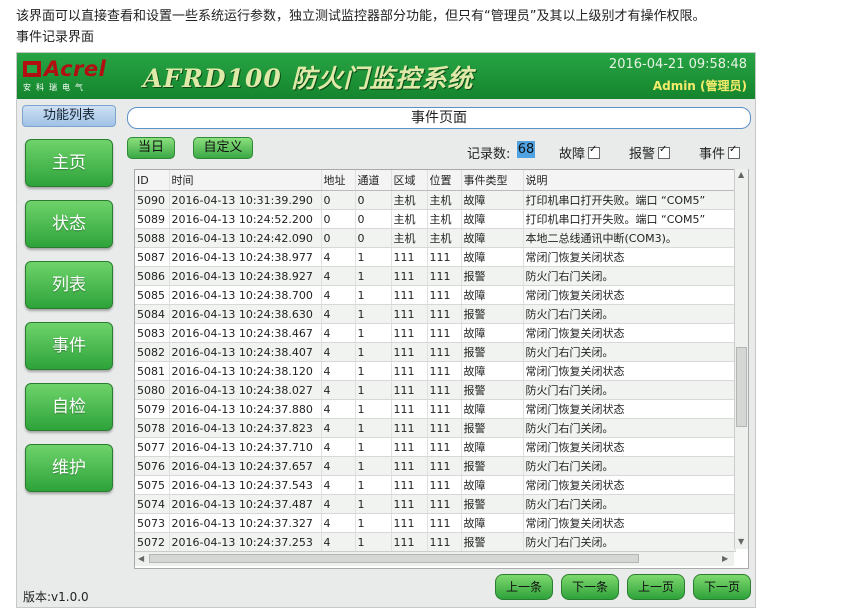  Describe the element at coordinates (394, 558) in the screenshot. I see `horizontal-scroll-thumb` at that location.